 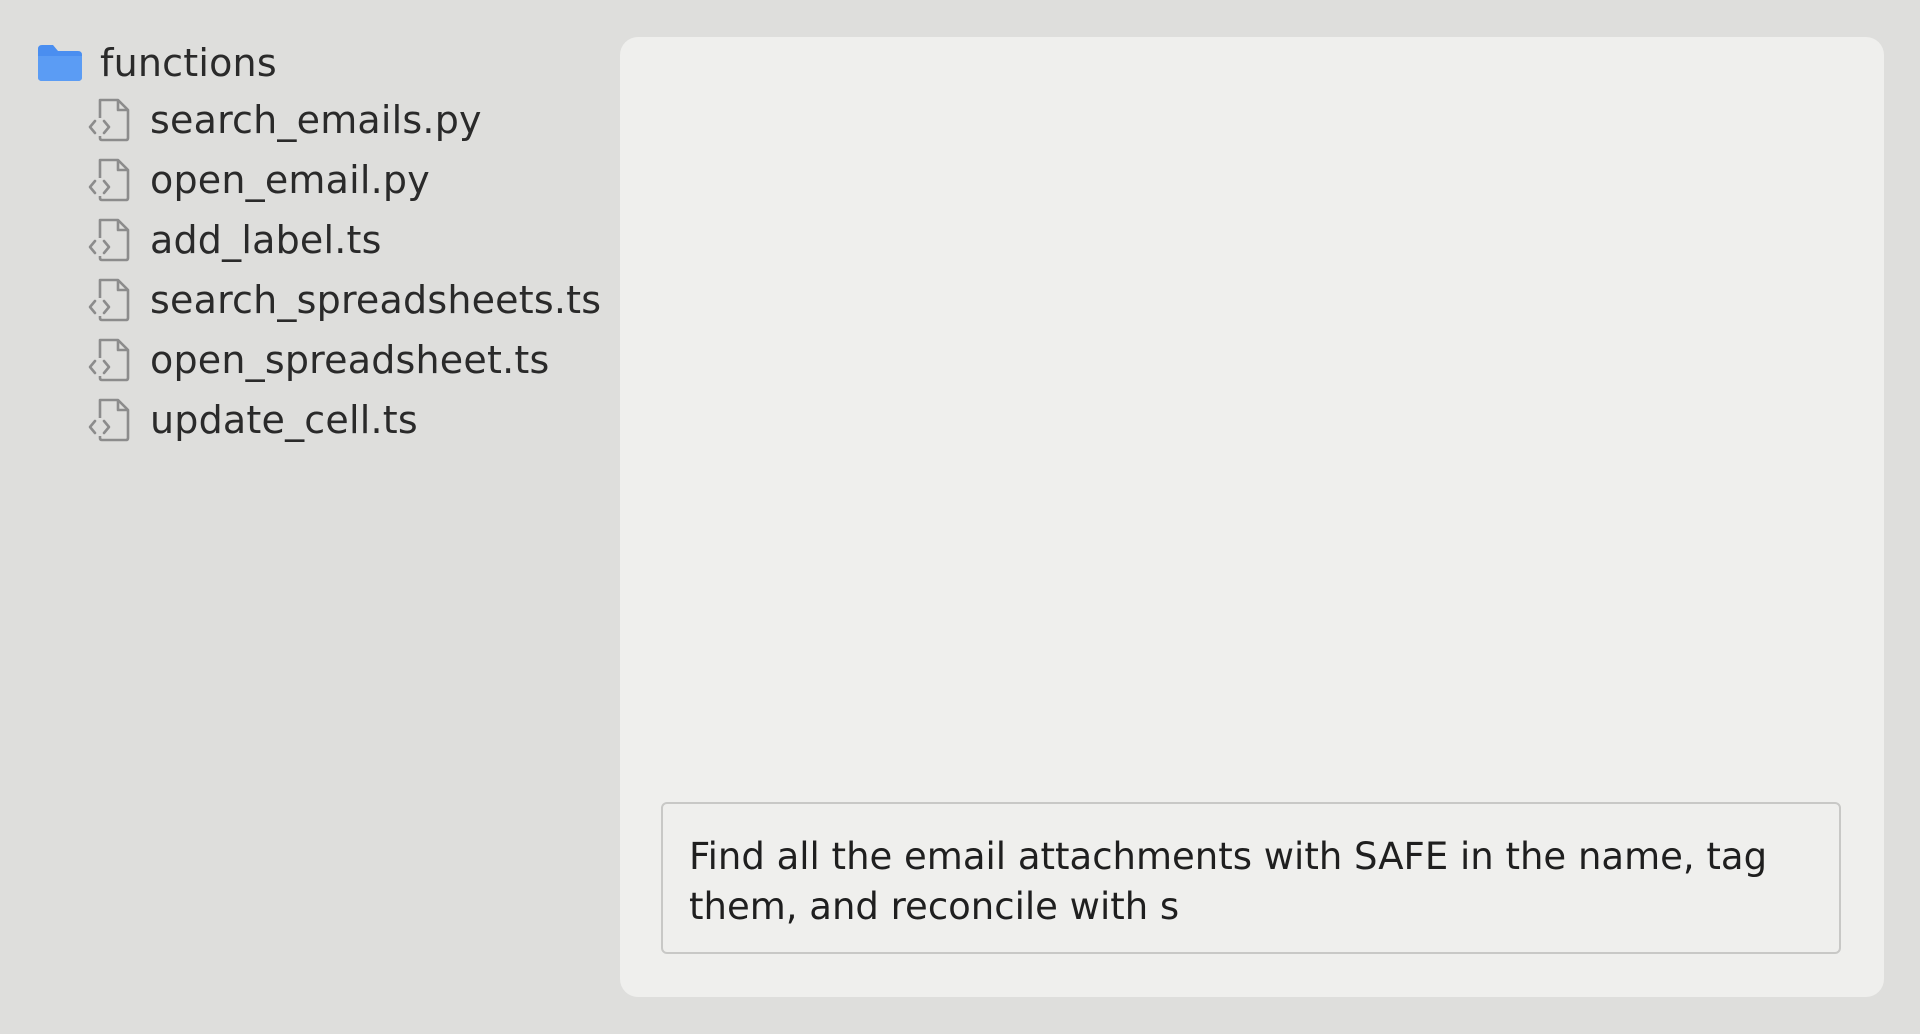 I want to click on file-label: update_cell.ts, so click(x=284, y=420).